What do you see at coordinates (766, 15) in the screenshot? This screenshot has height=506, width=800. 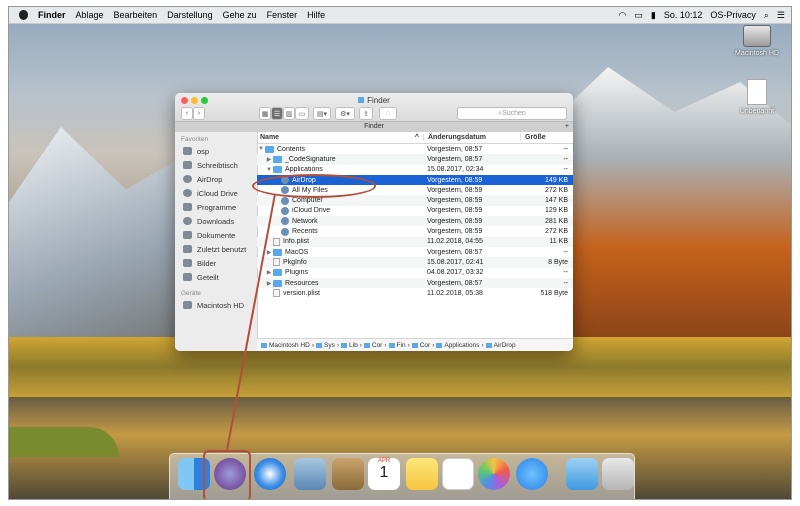 I see `spotlight-icon: ⌕` at bounding box center [766, 15].